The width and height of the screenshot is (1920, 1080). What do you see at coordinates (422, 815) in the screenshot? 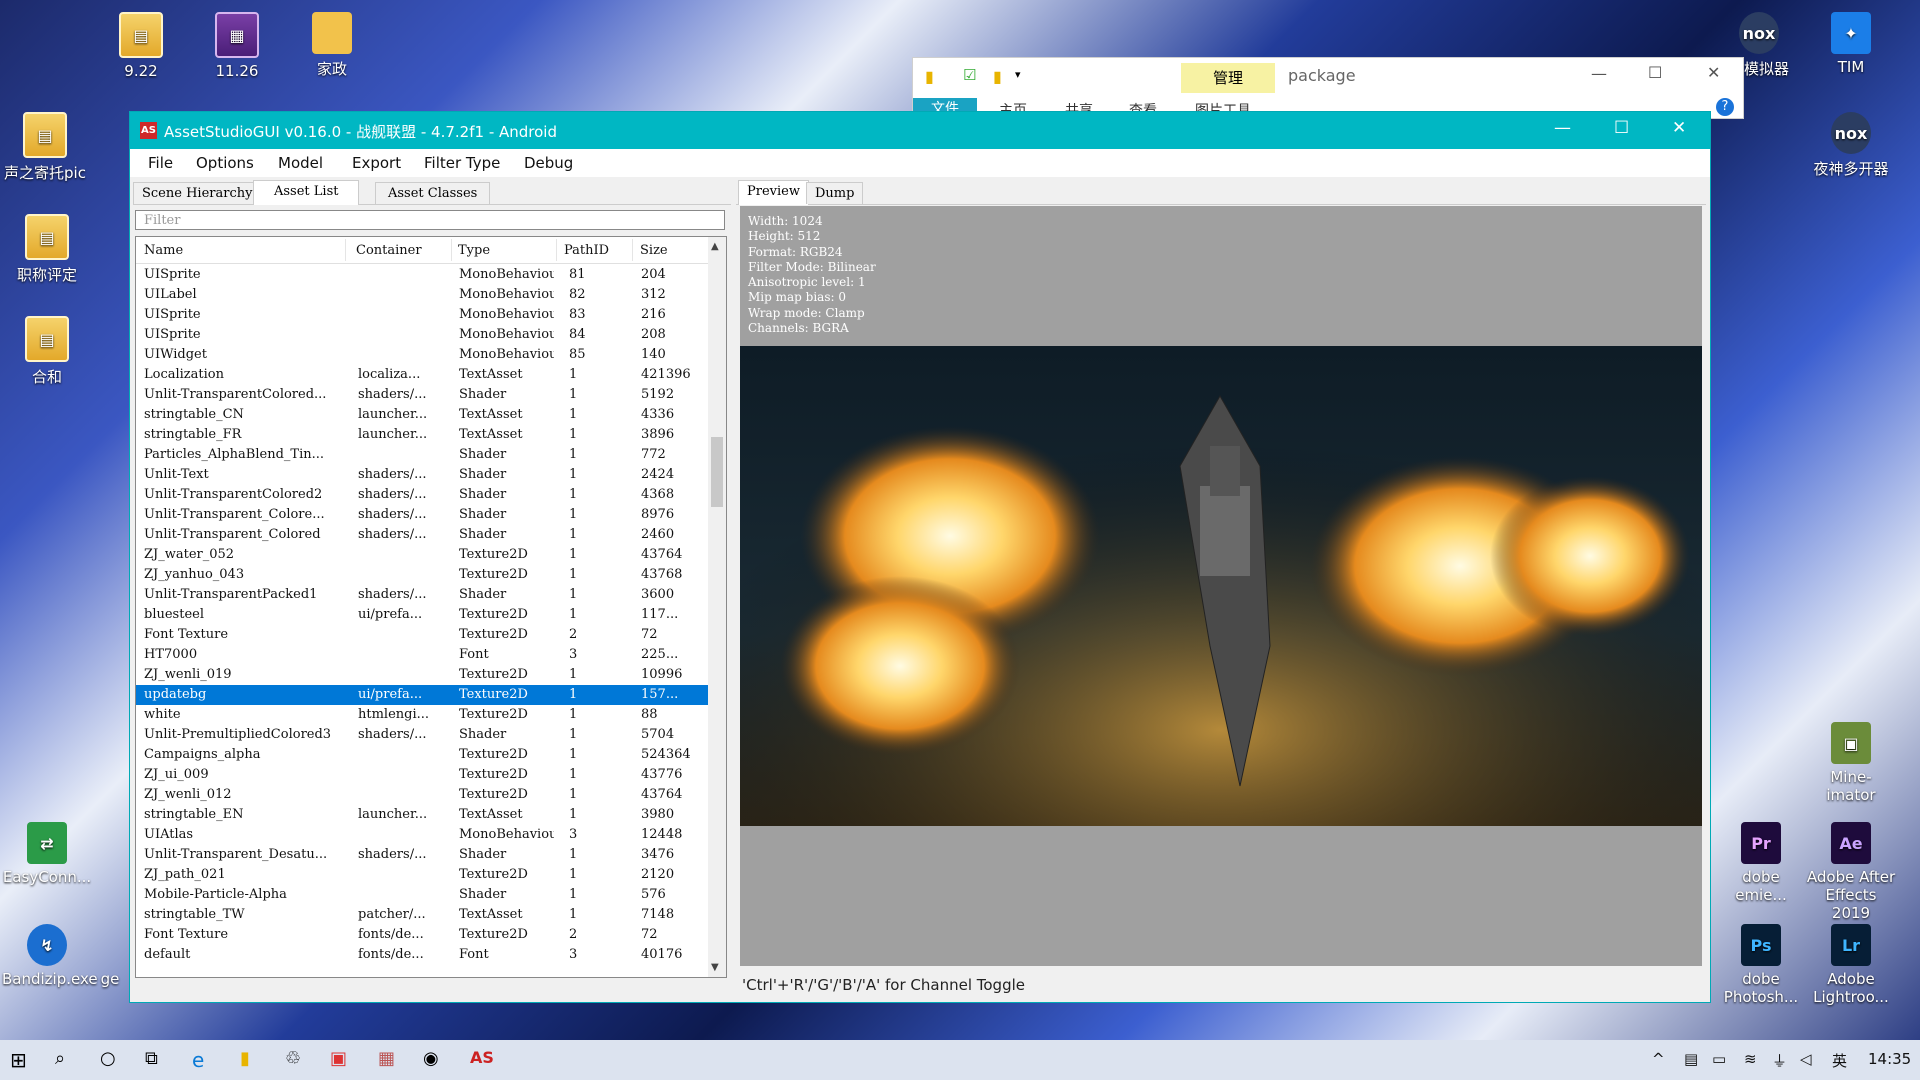
I see `table-row: stringtable_EN launcher... TextAsset 1 3980` at bounding box center [422, 815].